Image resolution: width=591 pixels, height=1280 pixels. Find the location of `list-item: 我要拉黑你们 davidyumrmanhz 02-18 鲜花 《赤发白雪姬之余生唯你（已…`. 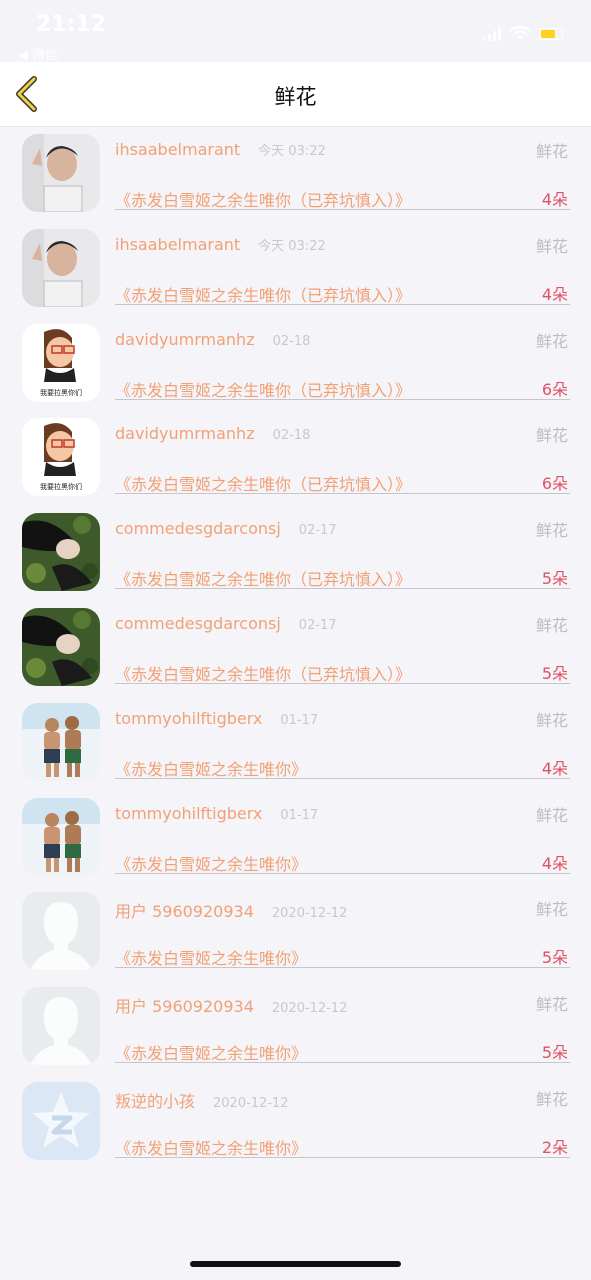

list-item: 我要拉黑你们 davidyumrmanhz 02-18 鲜花 《赤发白雪姬之余生唯你（已… is located at coordinates (295, 457).